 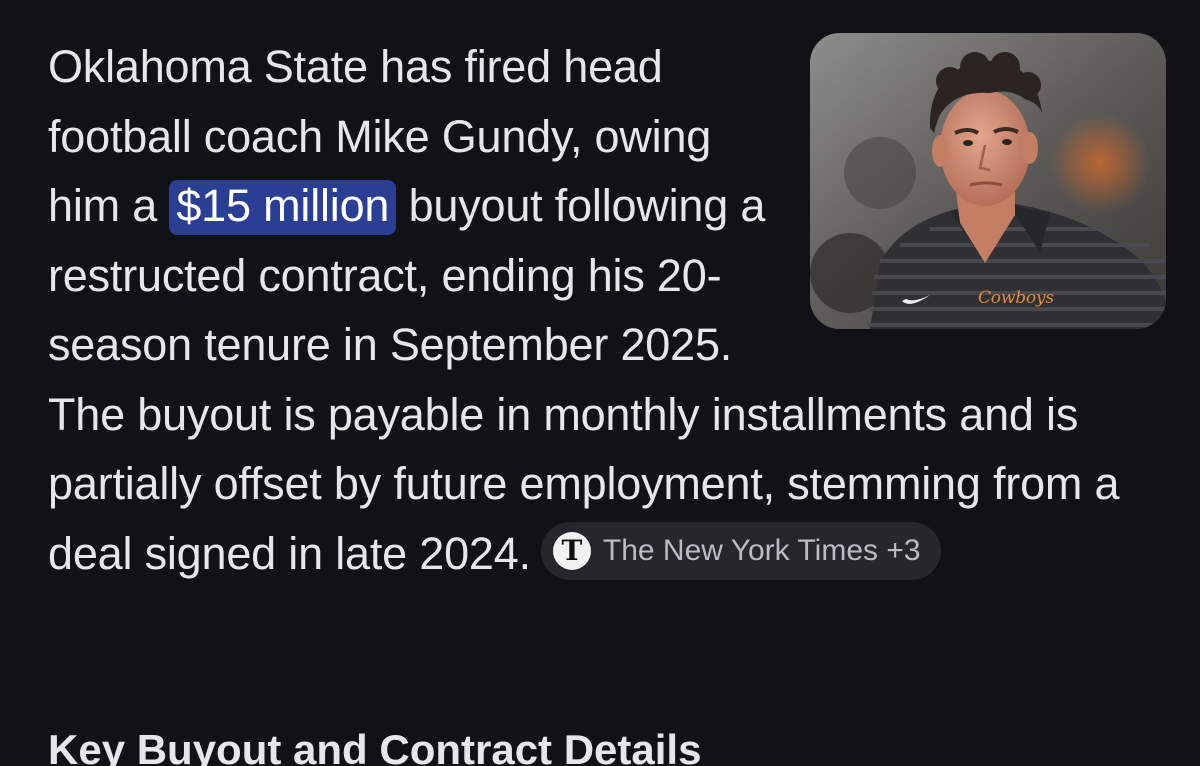 I want to click on coach-photo: Cowboys, so click(x=988, y=181).